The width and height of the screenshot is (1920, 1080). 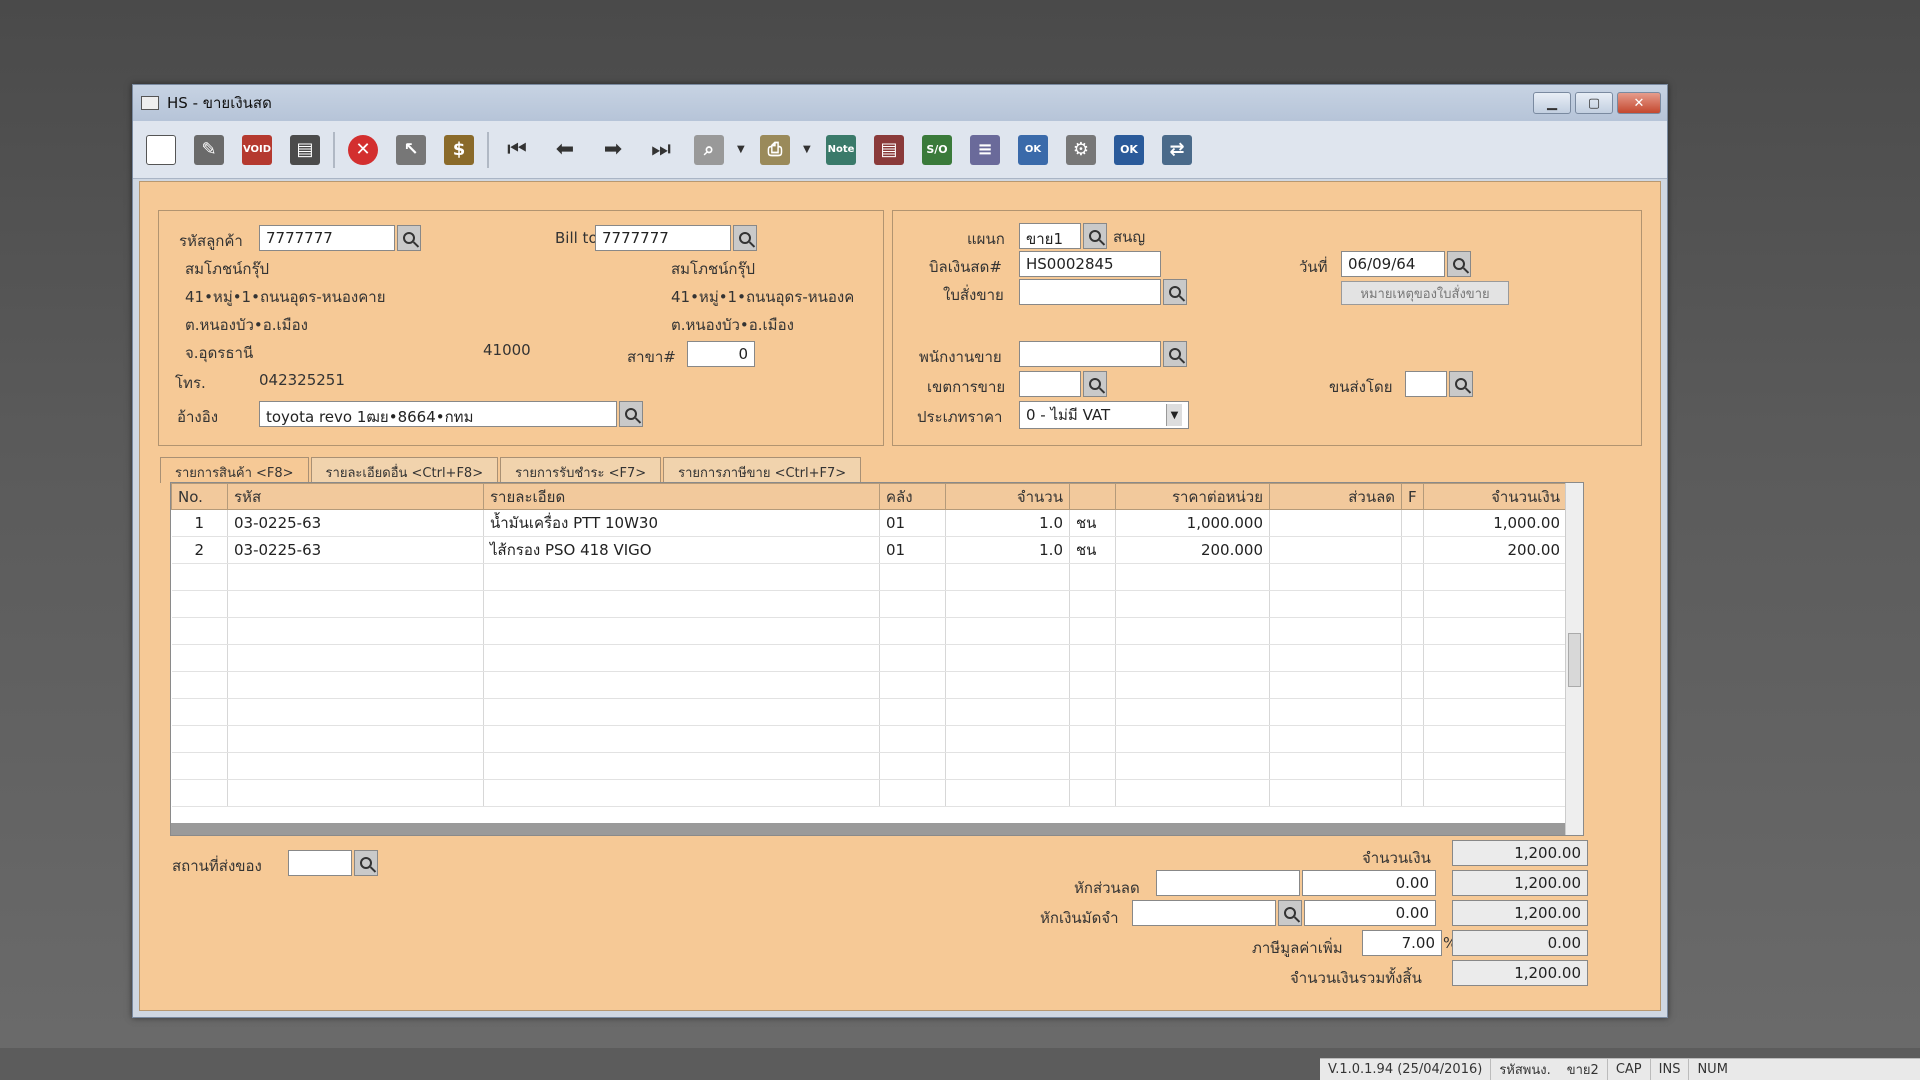 I want to click on col-warehouse: คลัง, so click(x=912, y=496).